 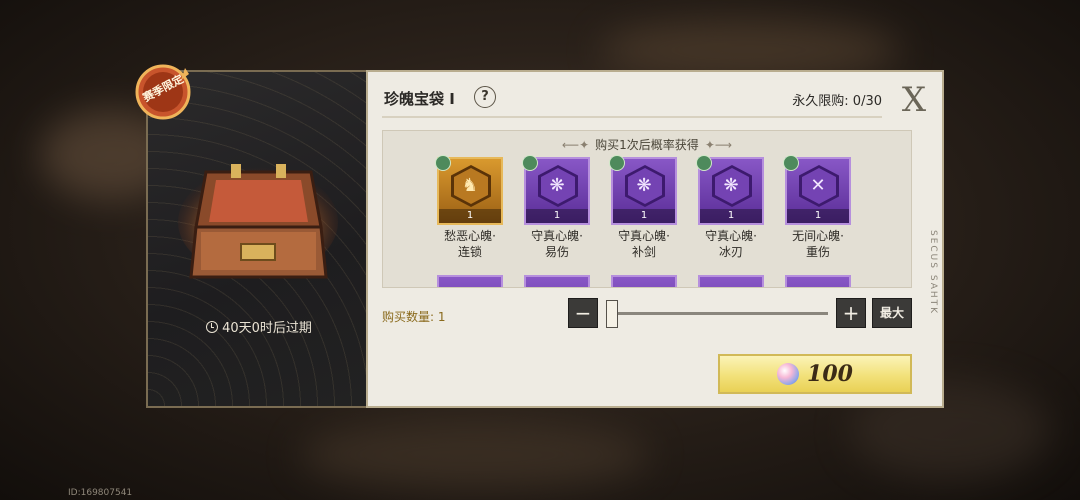 What do you see at coordinates (655, 97) in the screenshot?
I see `panel-header: 珍魄宝袋 I ? 永久限购: 0/30 X` at bounding box center [655, 97].